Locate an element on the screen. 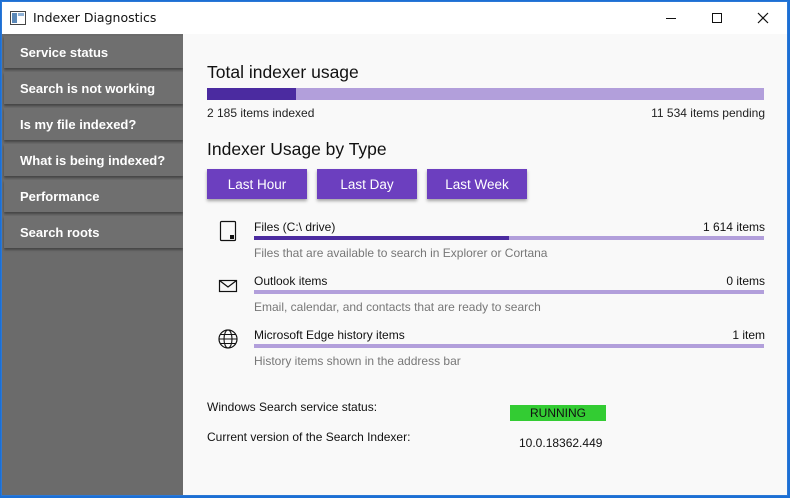 The width and height of the screenshot is (790, 498). sidebar-item-label: Is my file indexed? is located at coordinates (78, 124).